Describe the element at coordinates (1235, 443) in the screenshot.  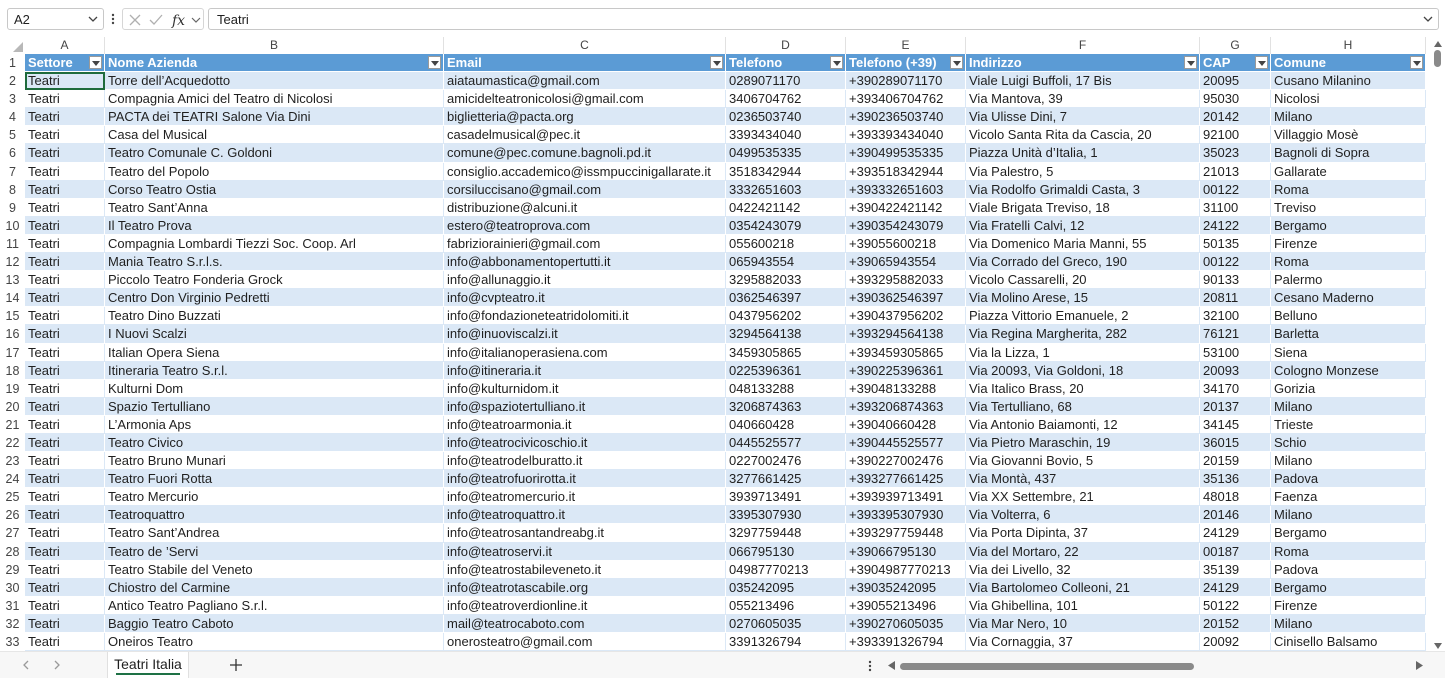
I see `cell-cap: 36015` at that location.